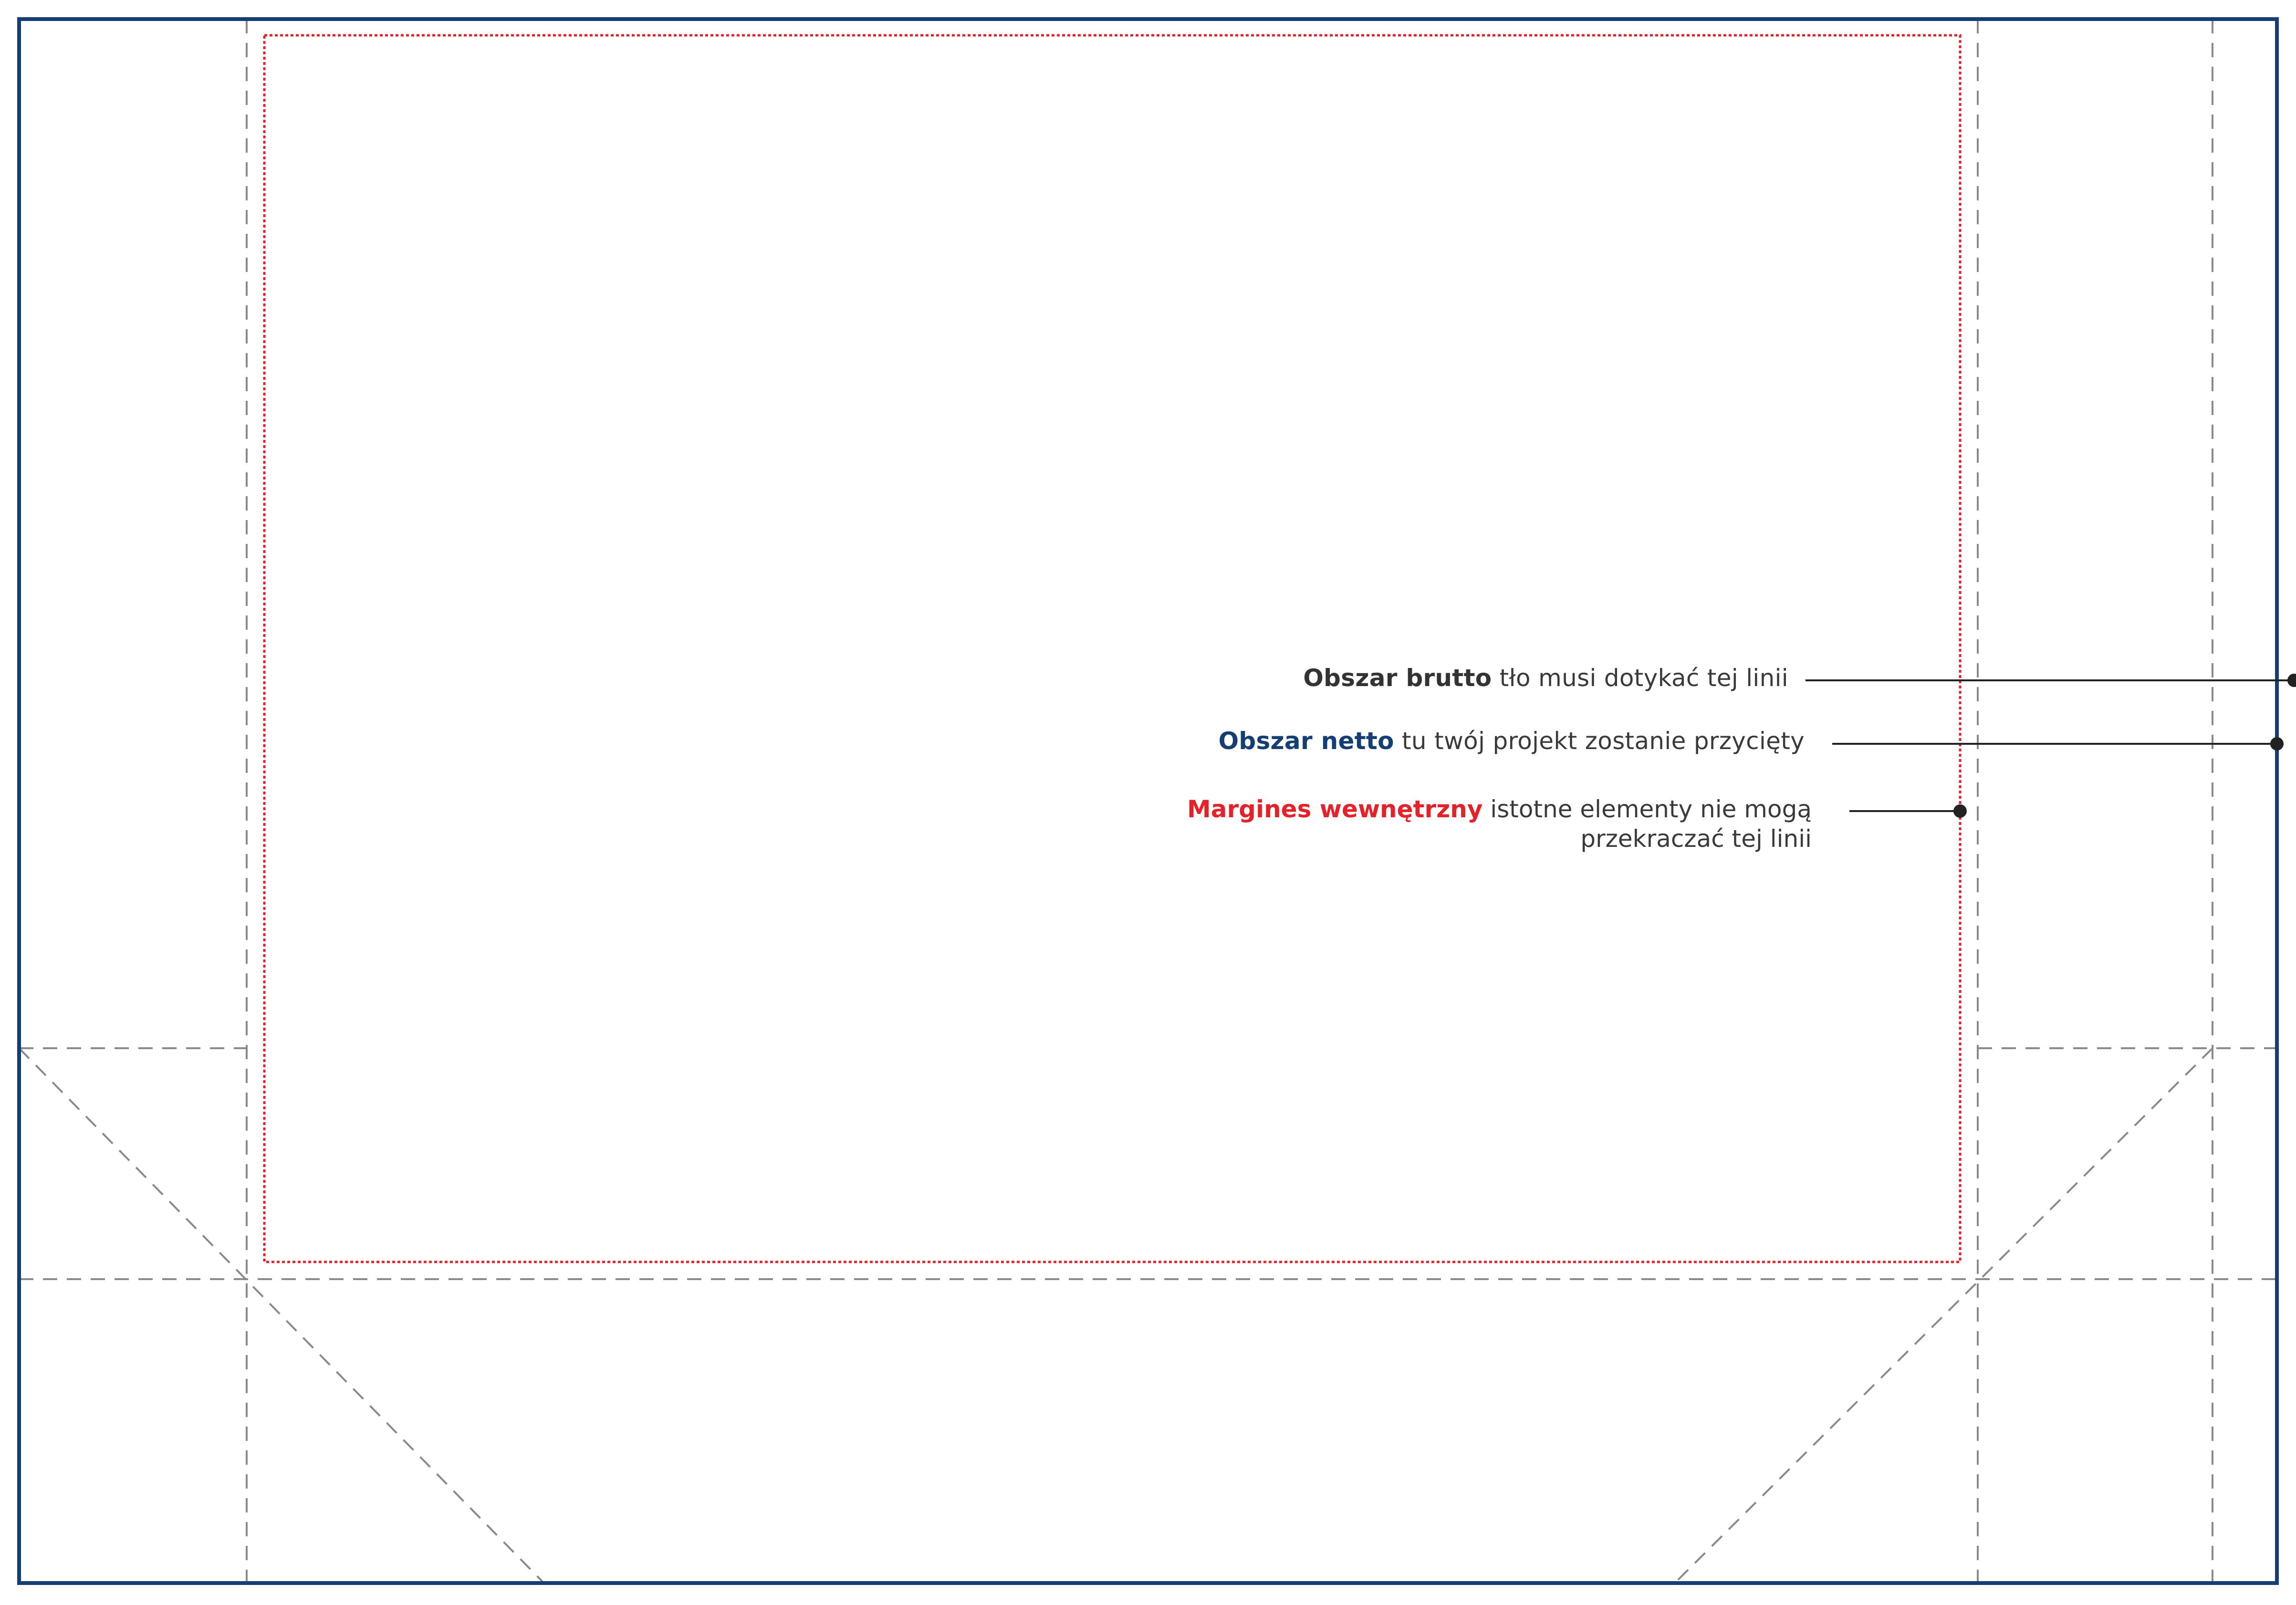 Image resolution: width=2296 pixels, height=1605 pixels. What do you see at coordinates (1335, 809) in the screenshot?
I see `label-margines: Margines wewnętrzny` at bounding box center [1335, 809].